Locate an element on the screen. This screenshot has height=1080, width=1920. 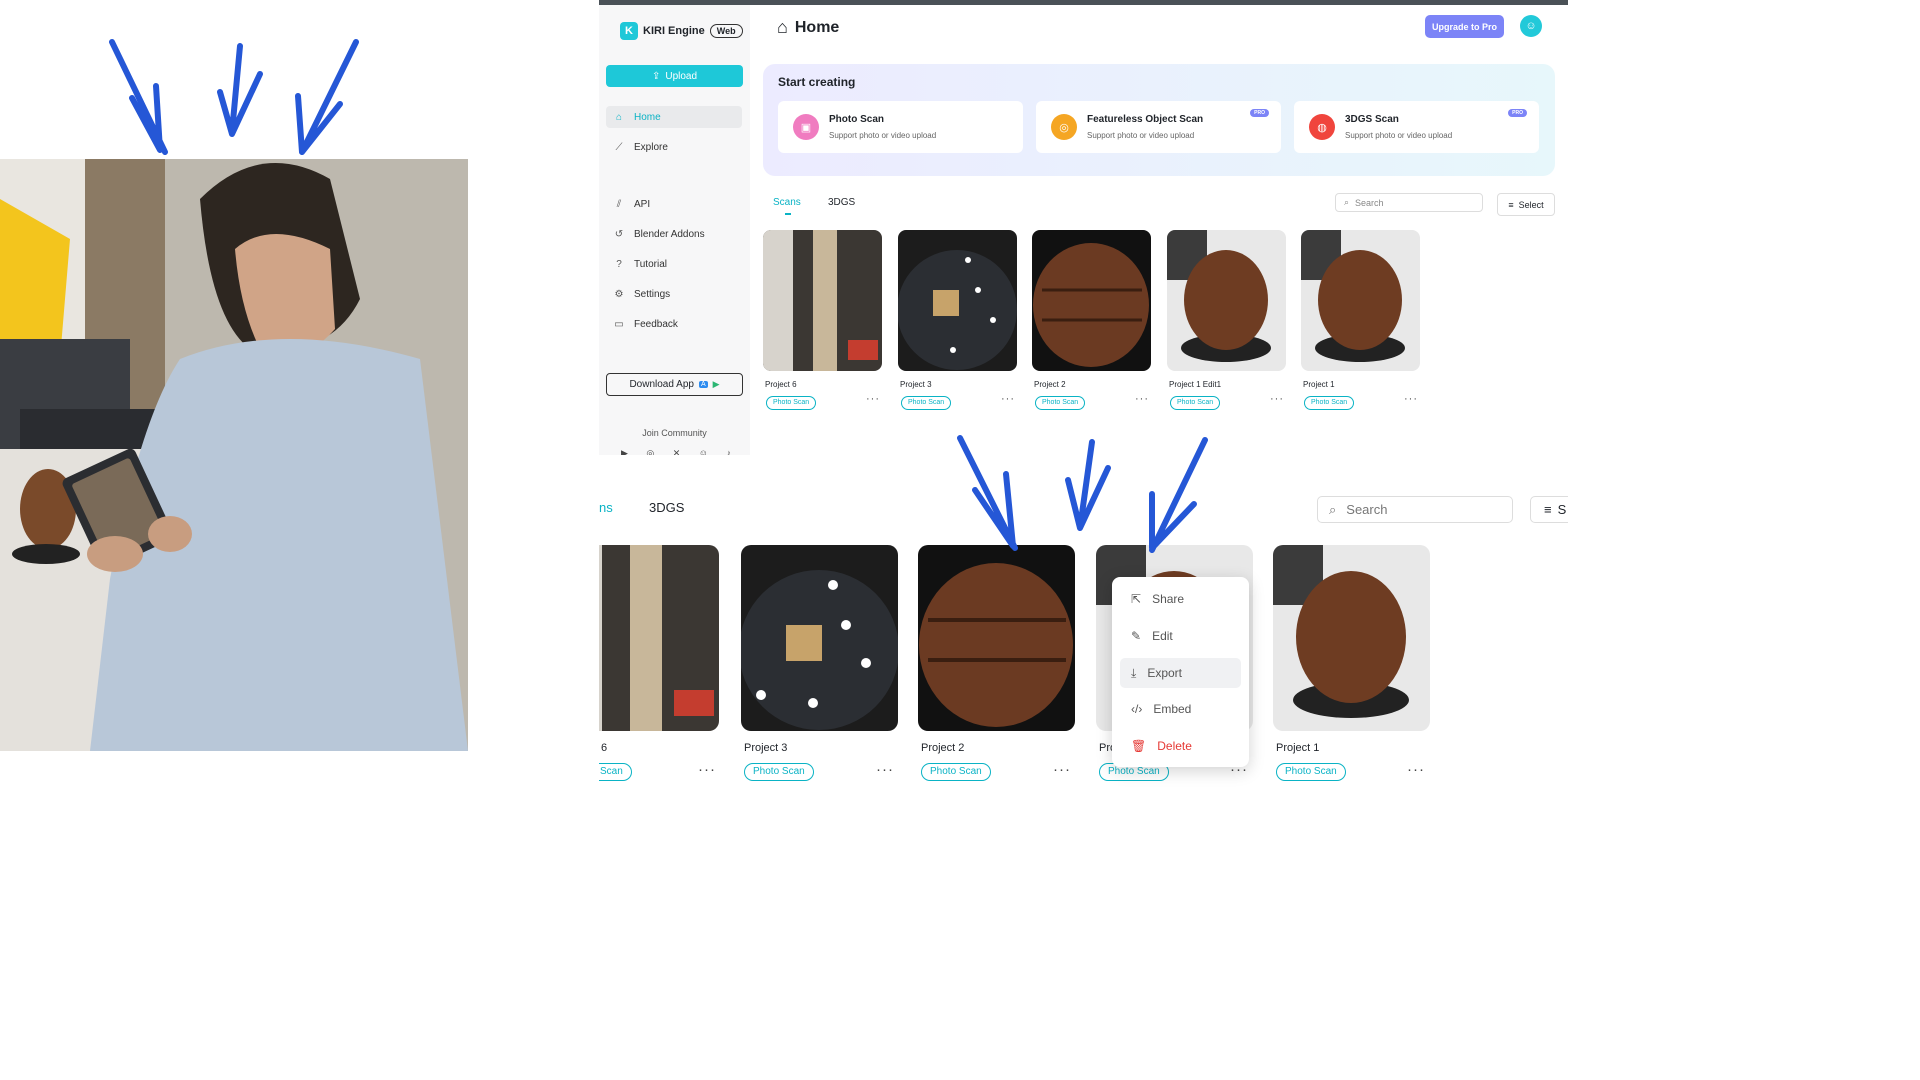
nav-label: Home is located at coordinates (647, 117).